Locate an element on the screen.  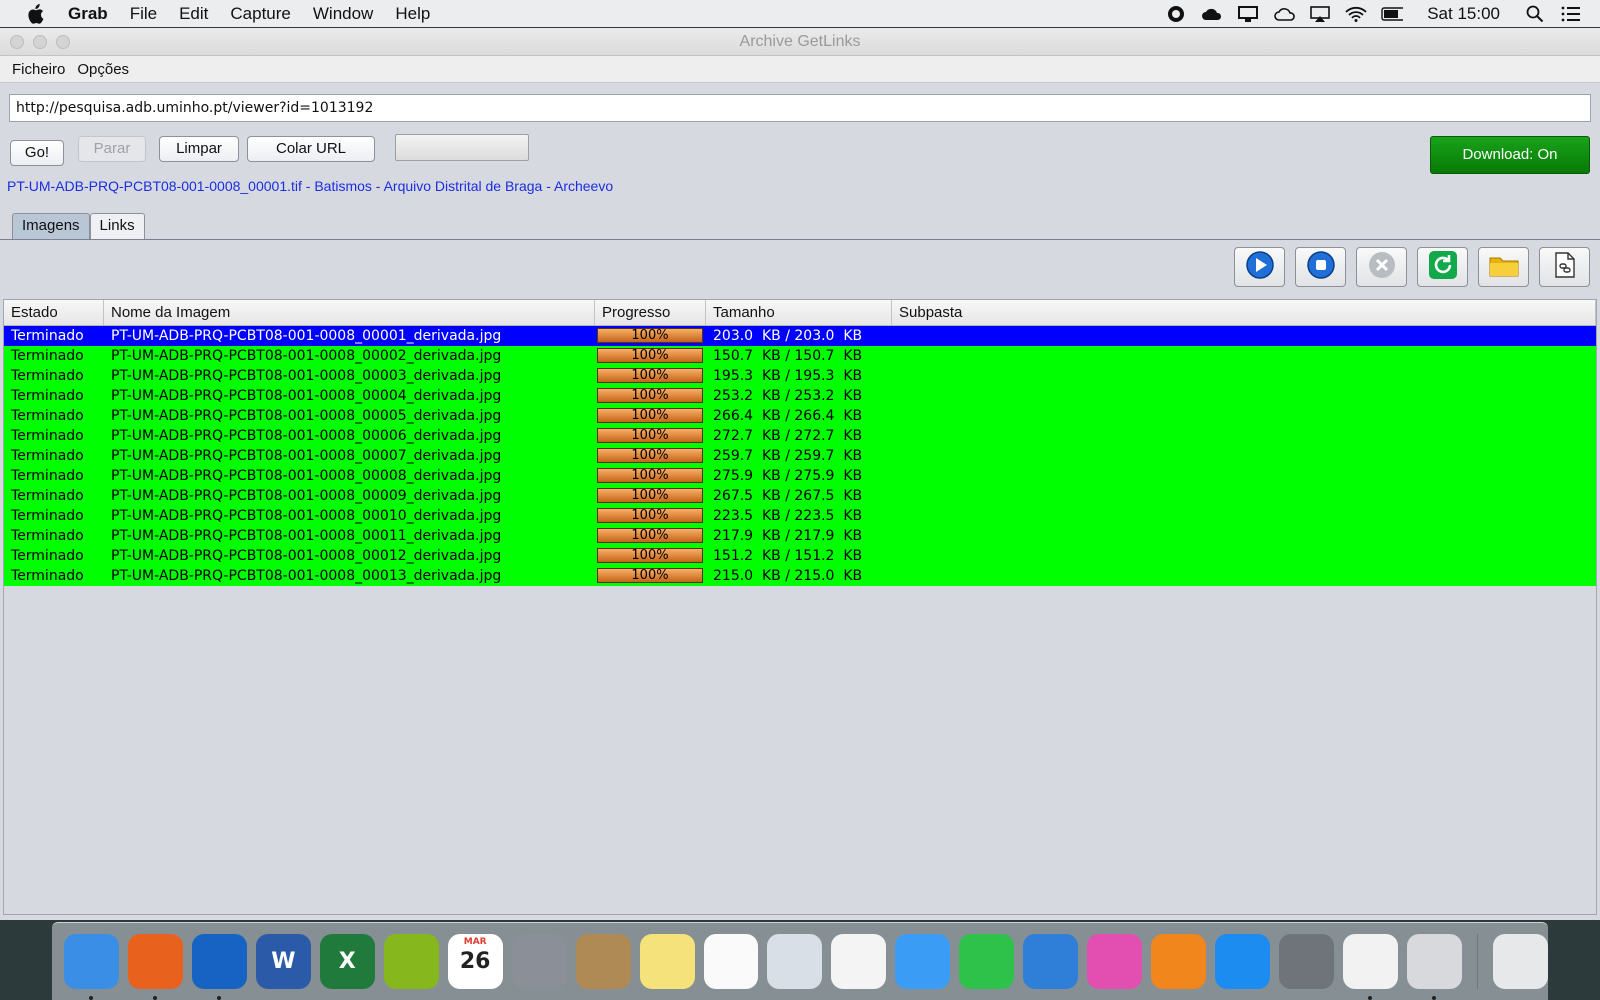
tree-app-icon is located at coordinates (411, 961).